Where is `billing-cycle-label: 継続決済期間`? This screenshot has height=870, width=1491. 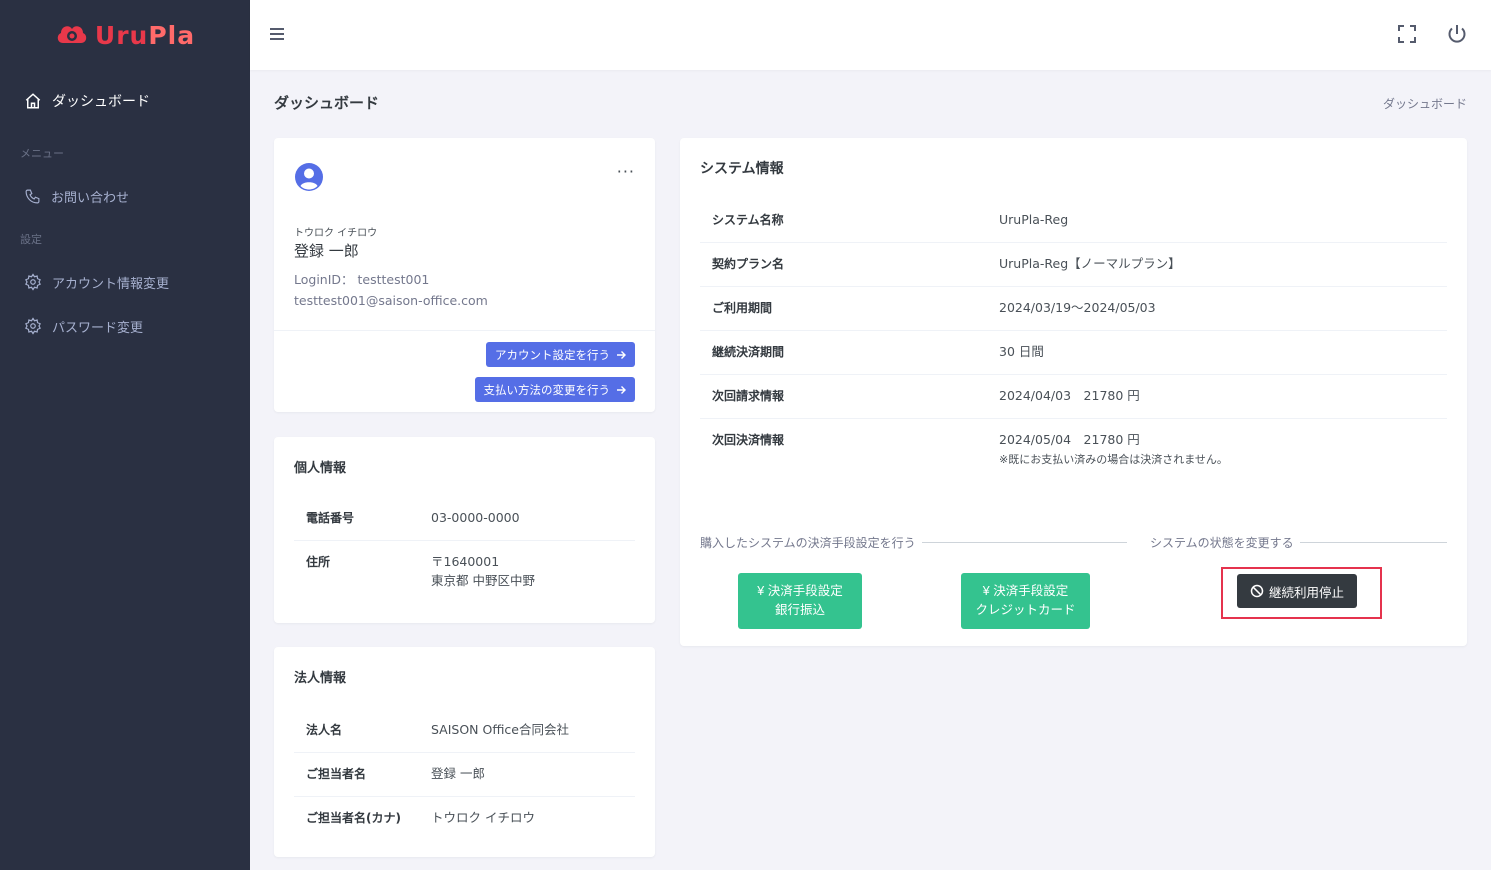 billing-cycle-label: 継続決済期間 is located at coordinates (748, 352).